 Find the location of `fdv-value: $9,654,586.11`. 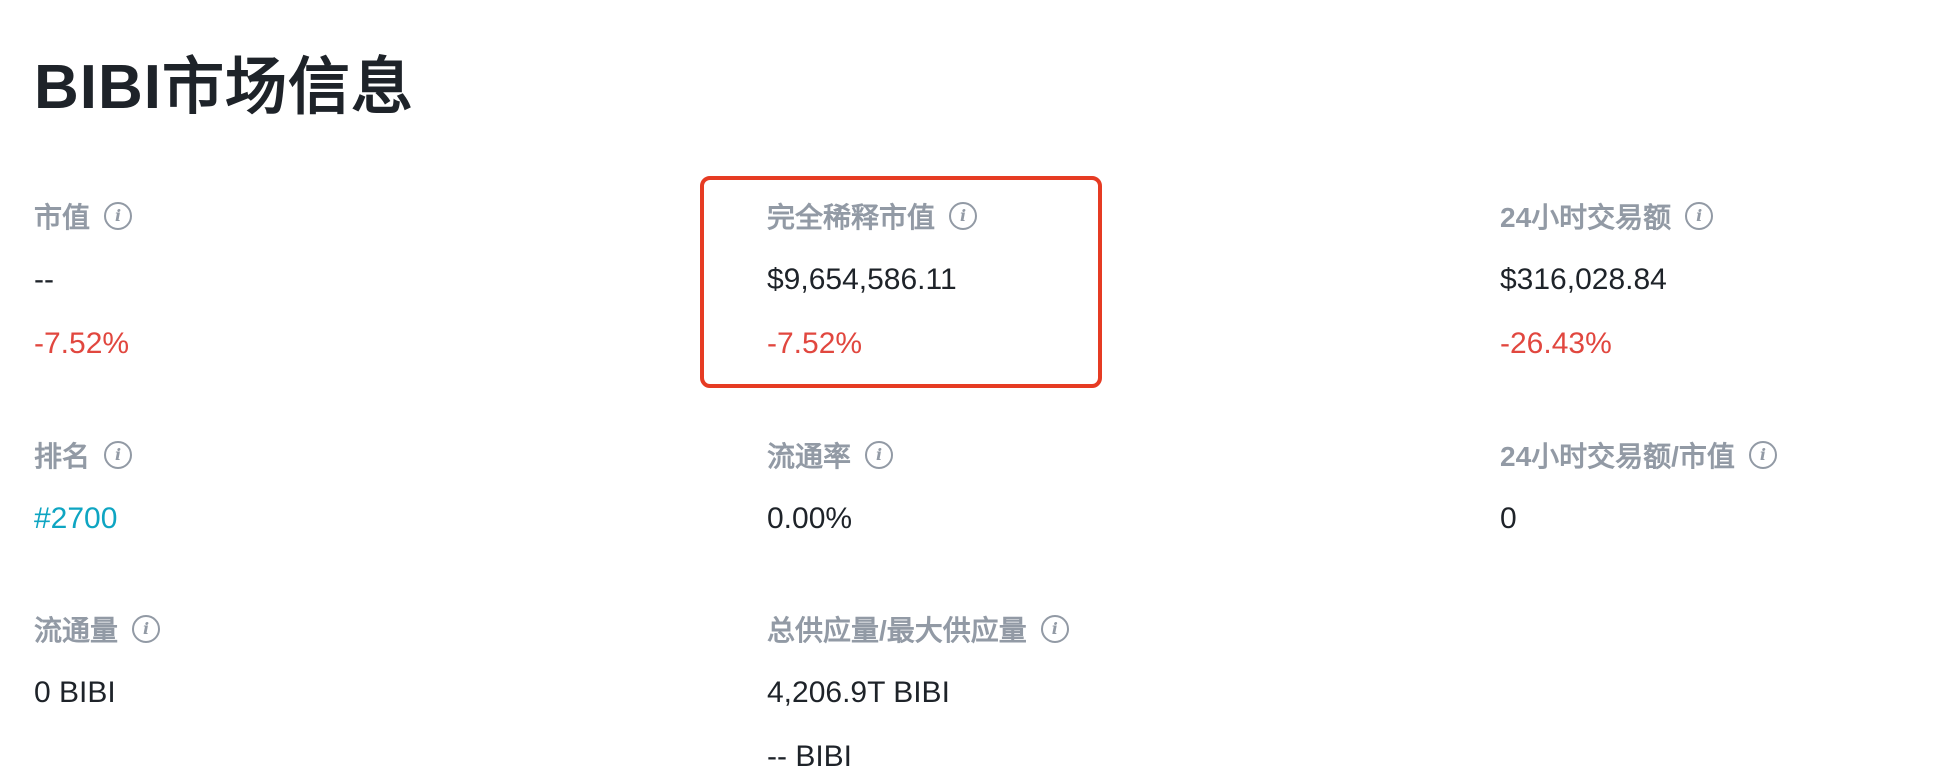

fdv-value: $9,654,586.11 is located at coordinates (862, 279).